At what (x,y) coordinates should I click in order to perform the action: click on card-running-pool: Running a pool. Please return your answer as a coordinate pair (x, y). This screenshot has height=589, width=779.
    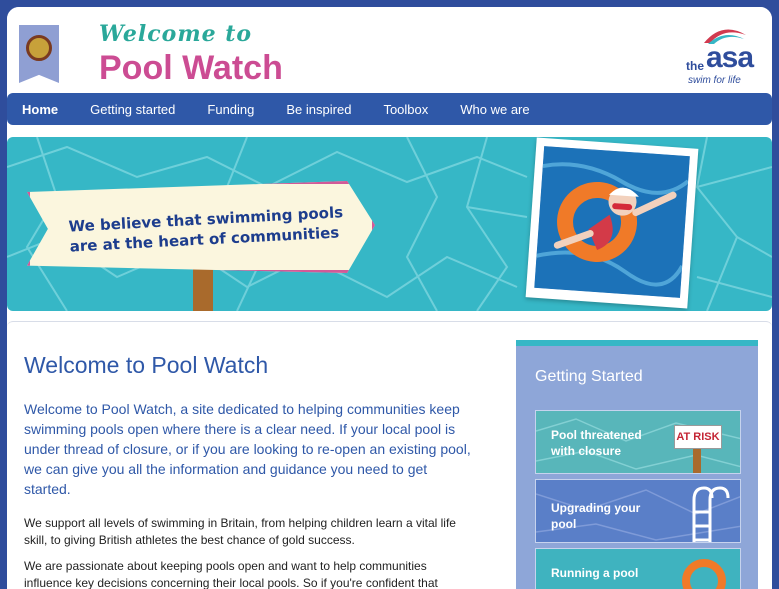
    Looking at the image, I should click on (638, 568).